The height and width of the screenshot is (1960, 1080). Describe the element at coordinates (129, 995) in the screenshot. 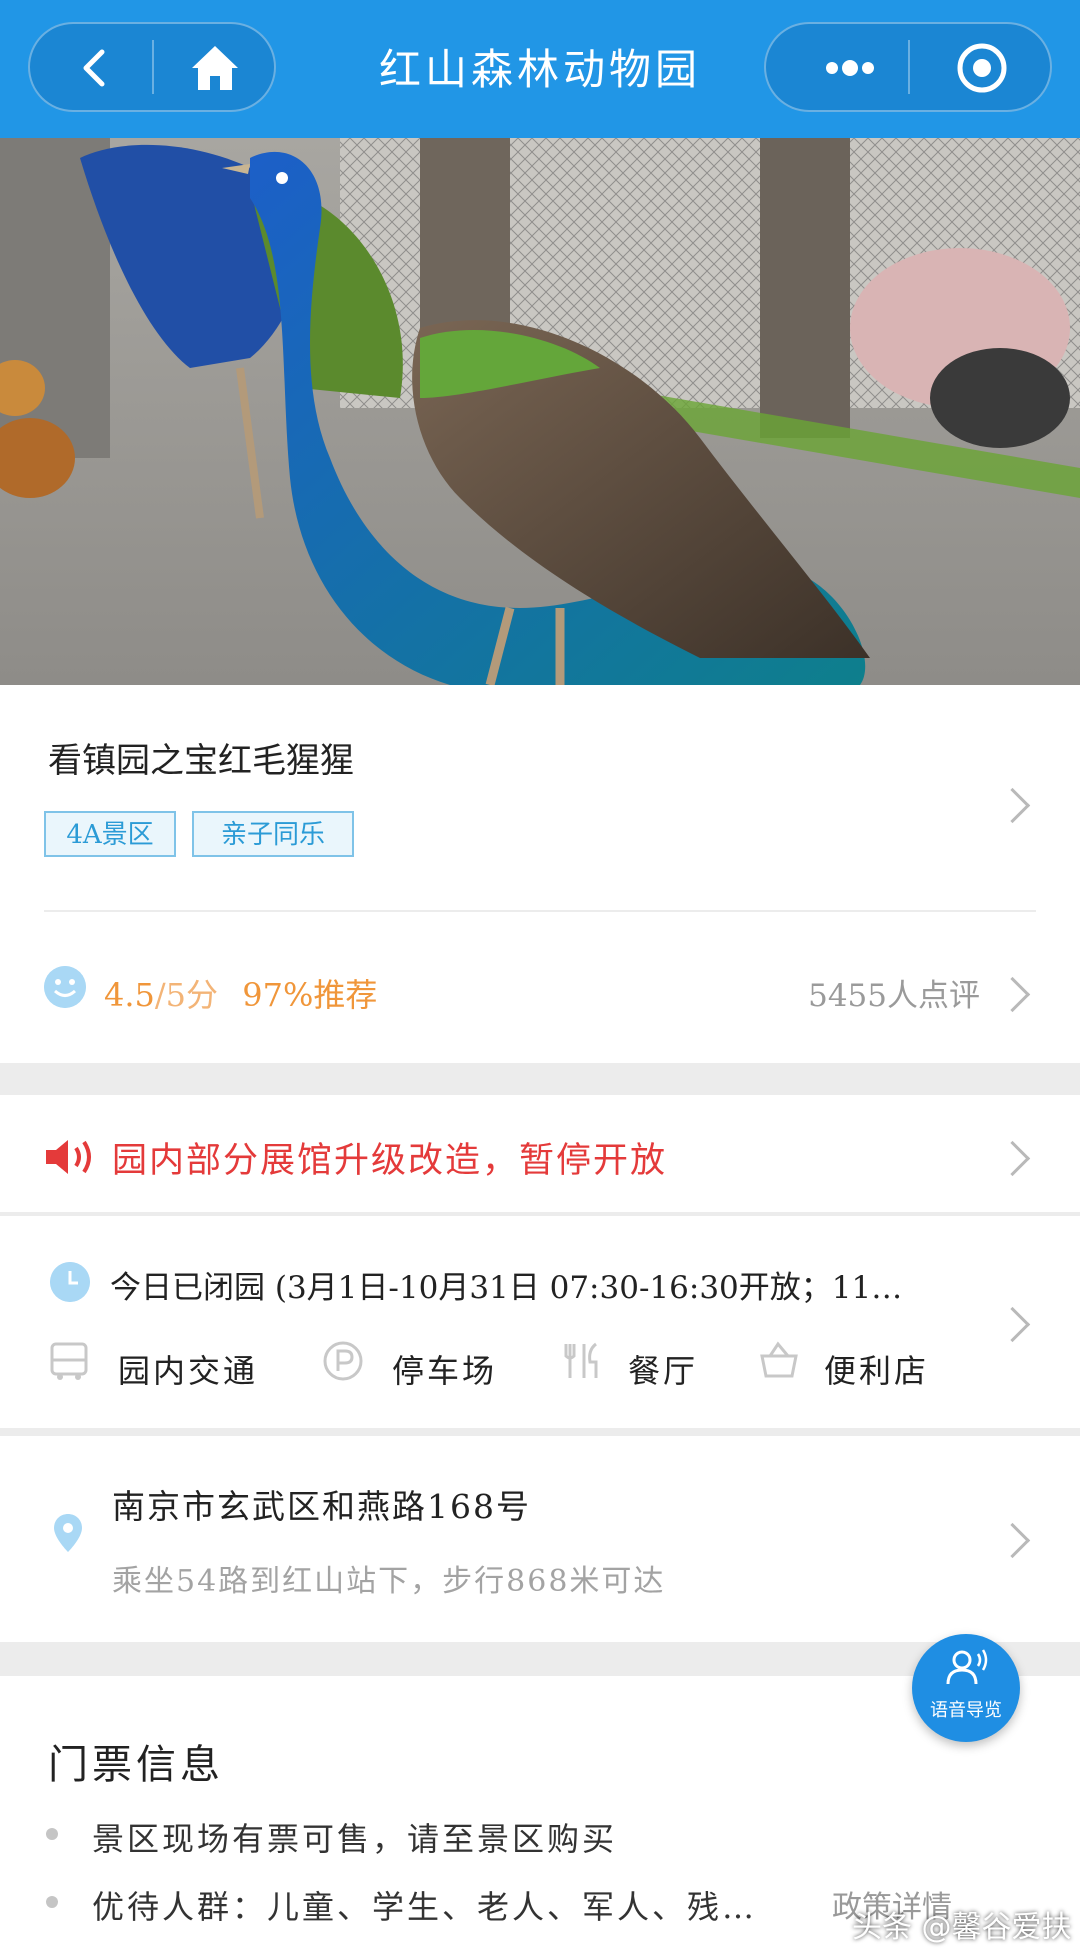

I see `rating-score: 4.5` at that location.